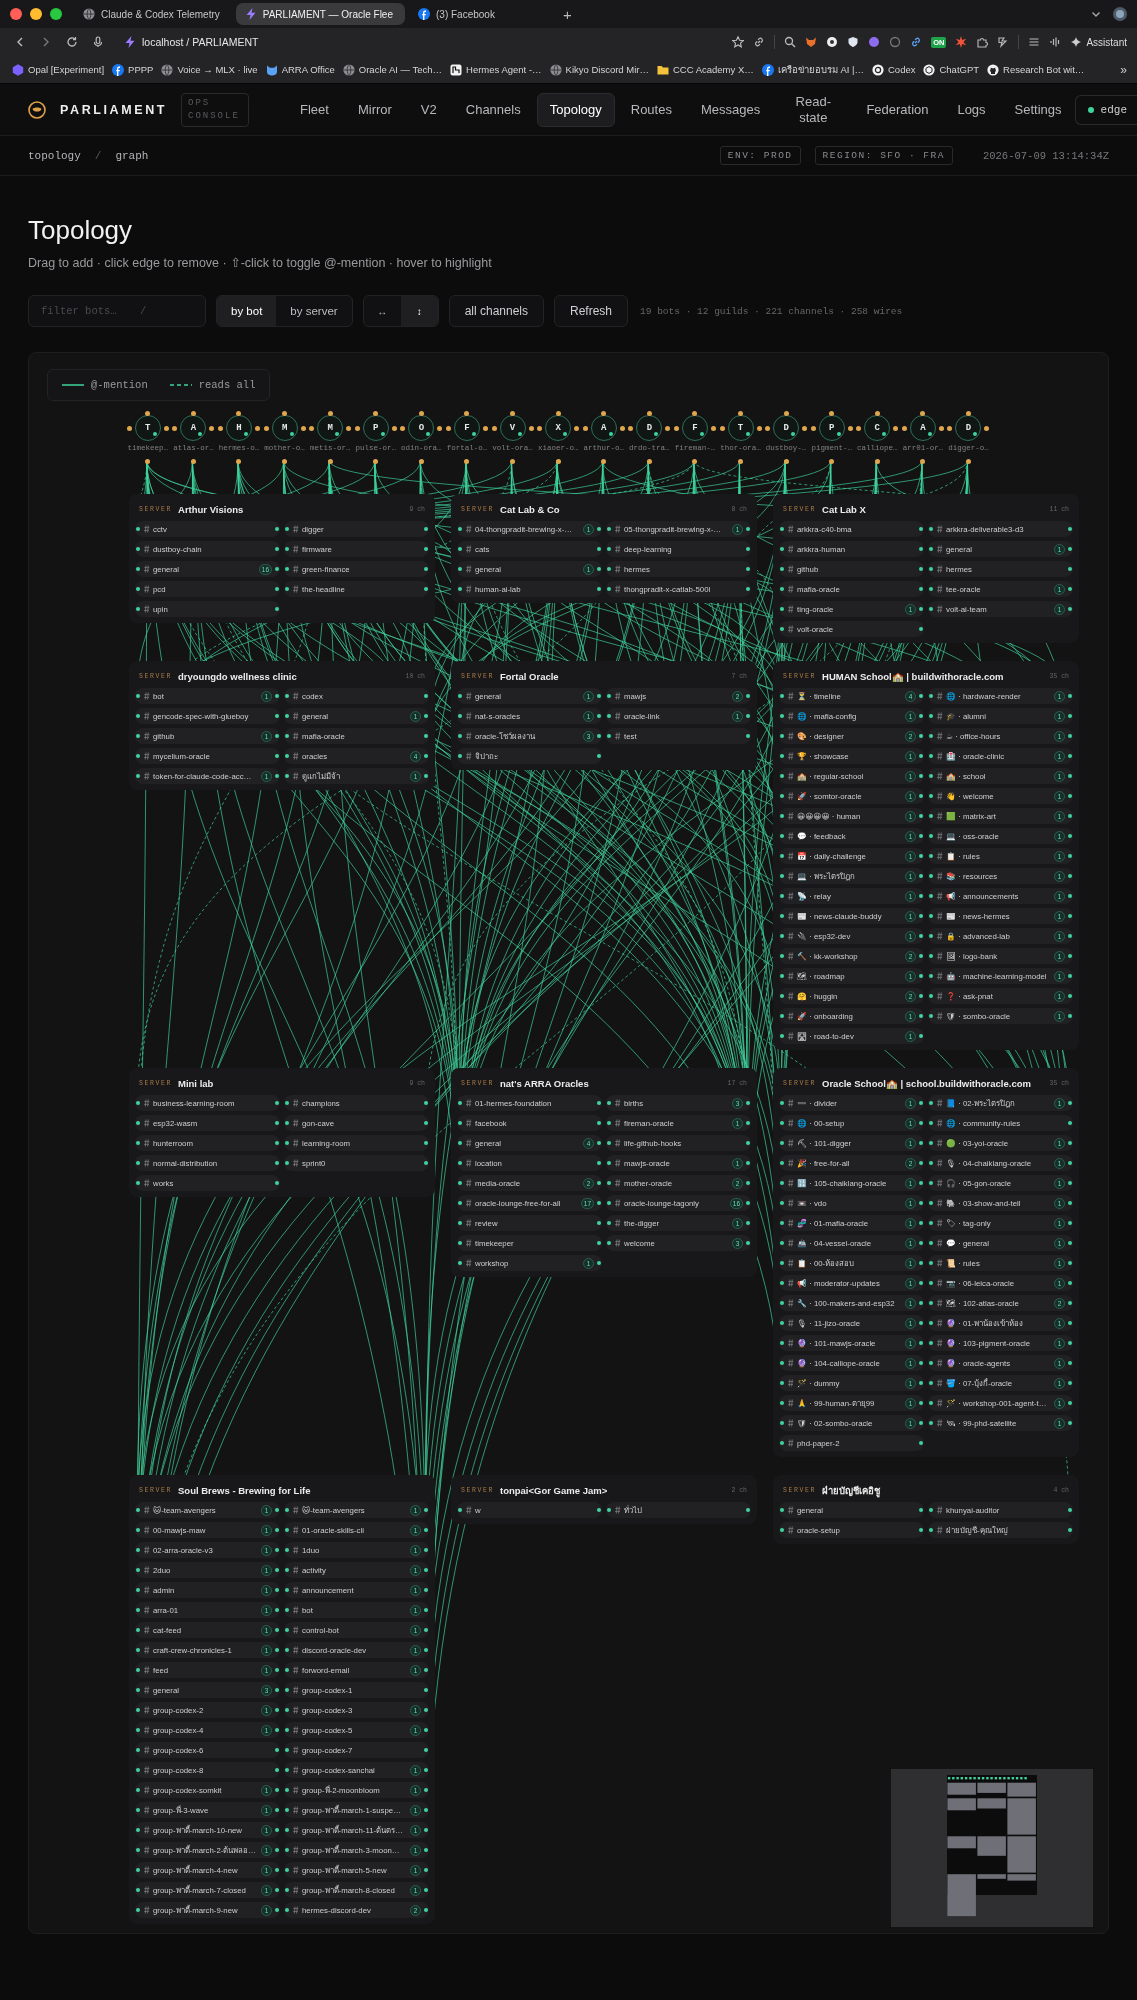 The image size is (1137, 2000). I want to click on nav-tab: Messages, so click(730, 109).